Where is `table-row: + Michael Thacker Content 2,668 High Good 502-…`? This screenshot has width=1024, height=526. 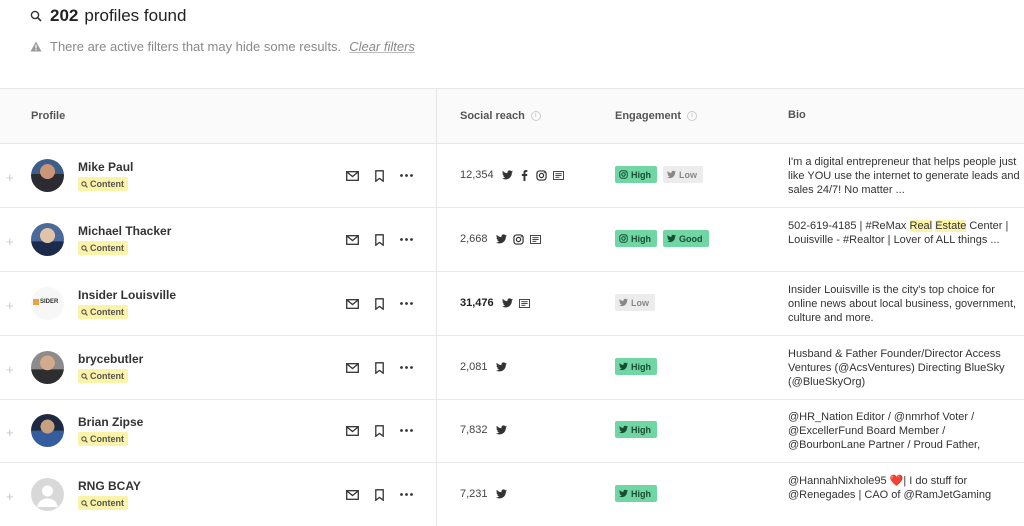 table-row: + Michael Thacker Content 2,668 High Good 502-… is located at coordinates (512, 240).